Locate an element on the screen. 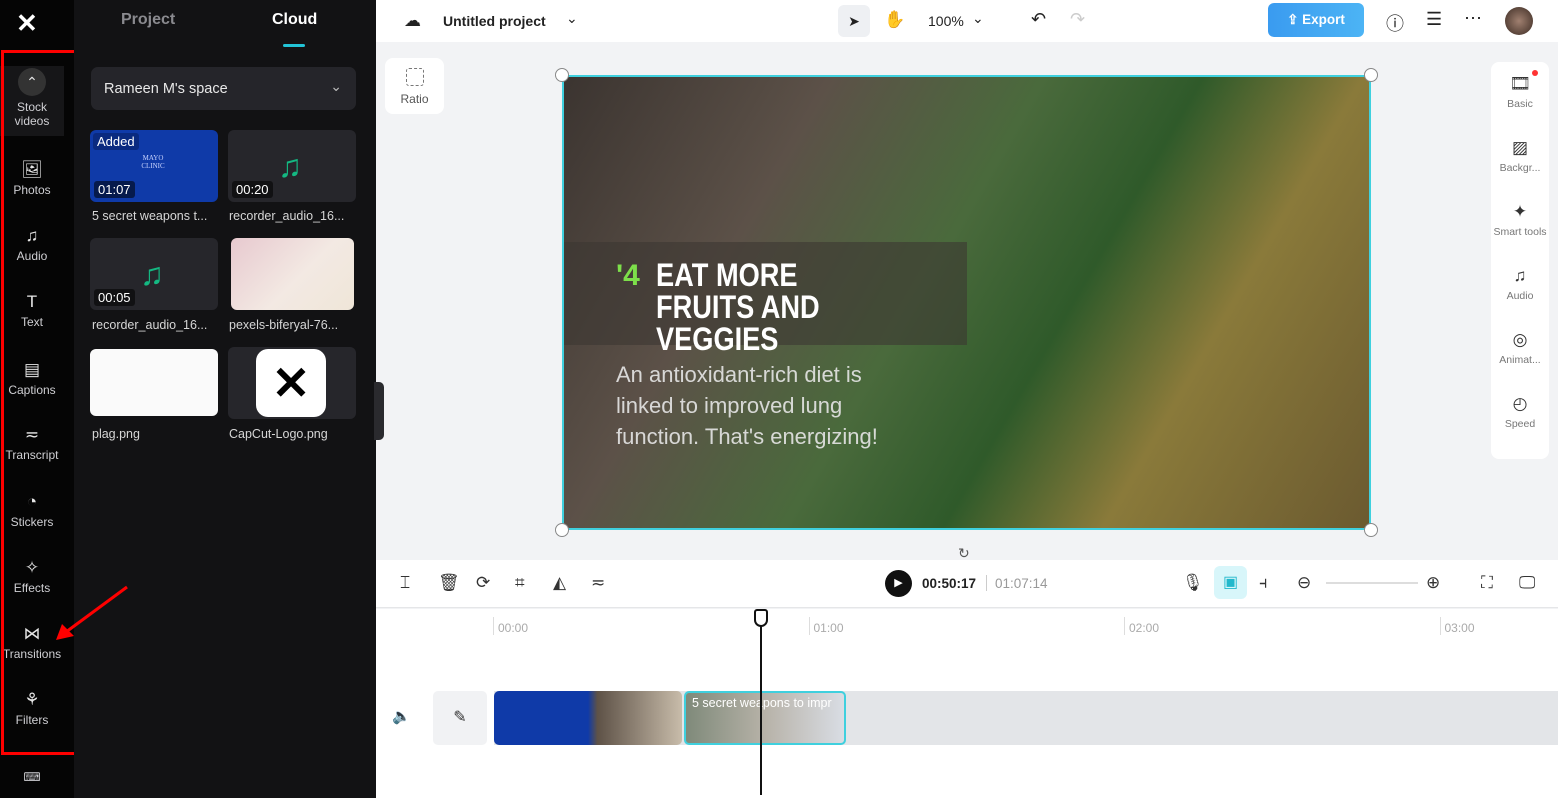  annotation-arrow is located at coordinates (92, 612).